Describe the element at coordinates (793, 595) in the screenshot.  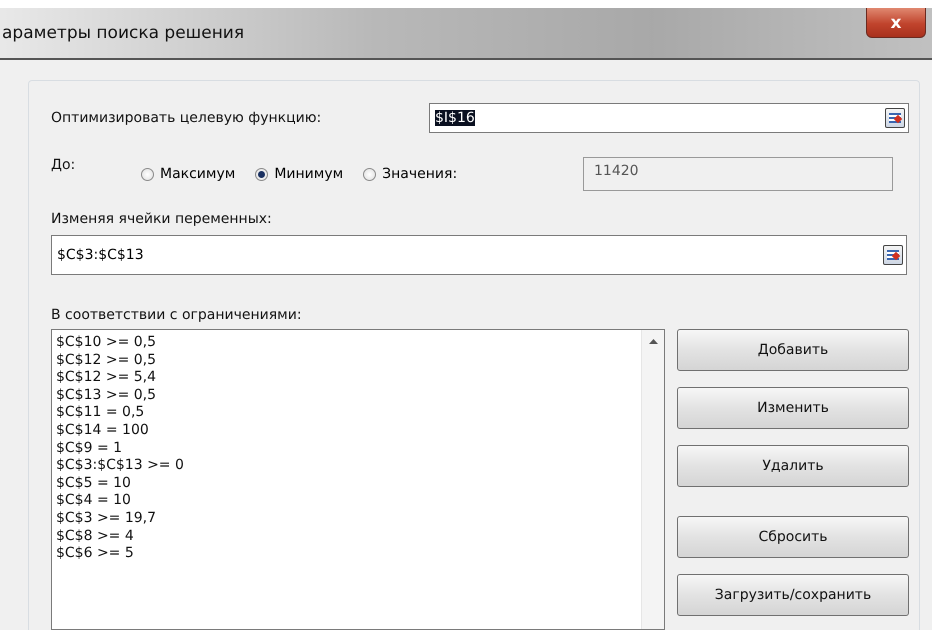
I see `dialog-button: Загрузить/сохранить` at that location.